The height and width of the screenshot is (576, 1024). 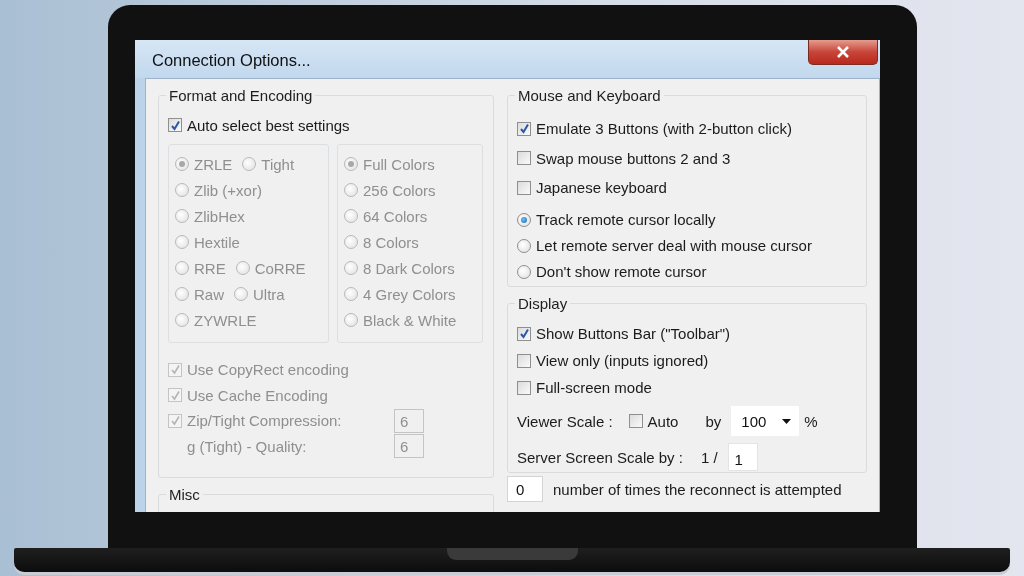 I want to click on ratio-label: 1 /, so click(x=709, y=457).